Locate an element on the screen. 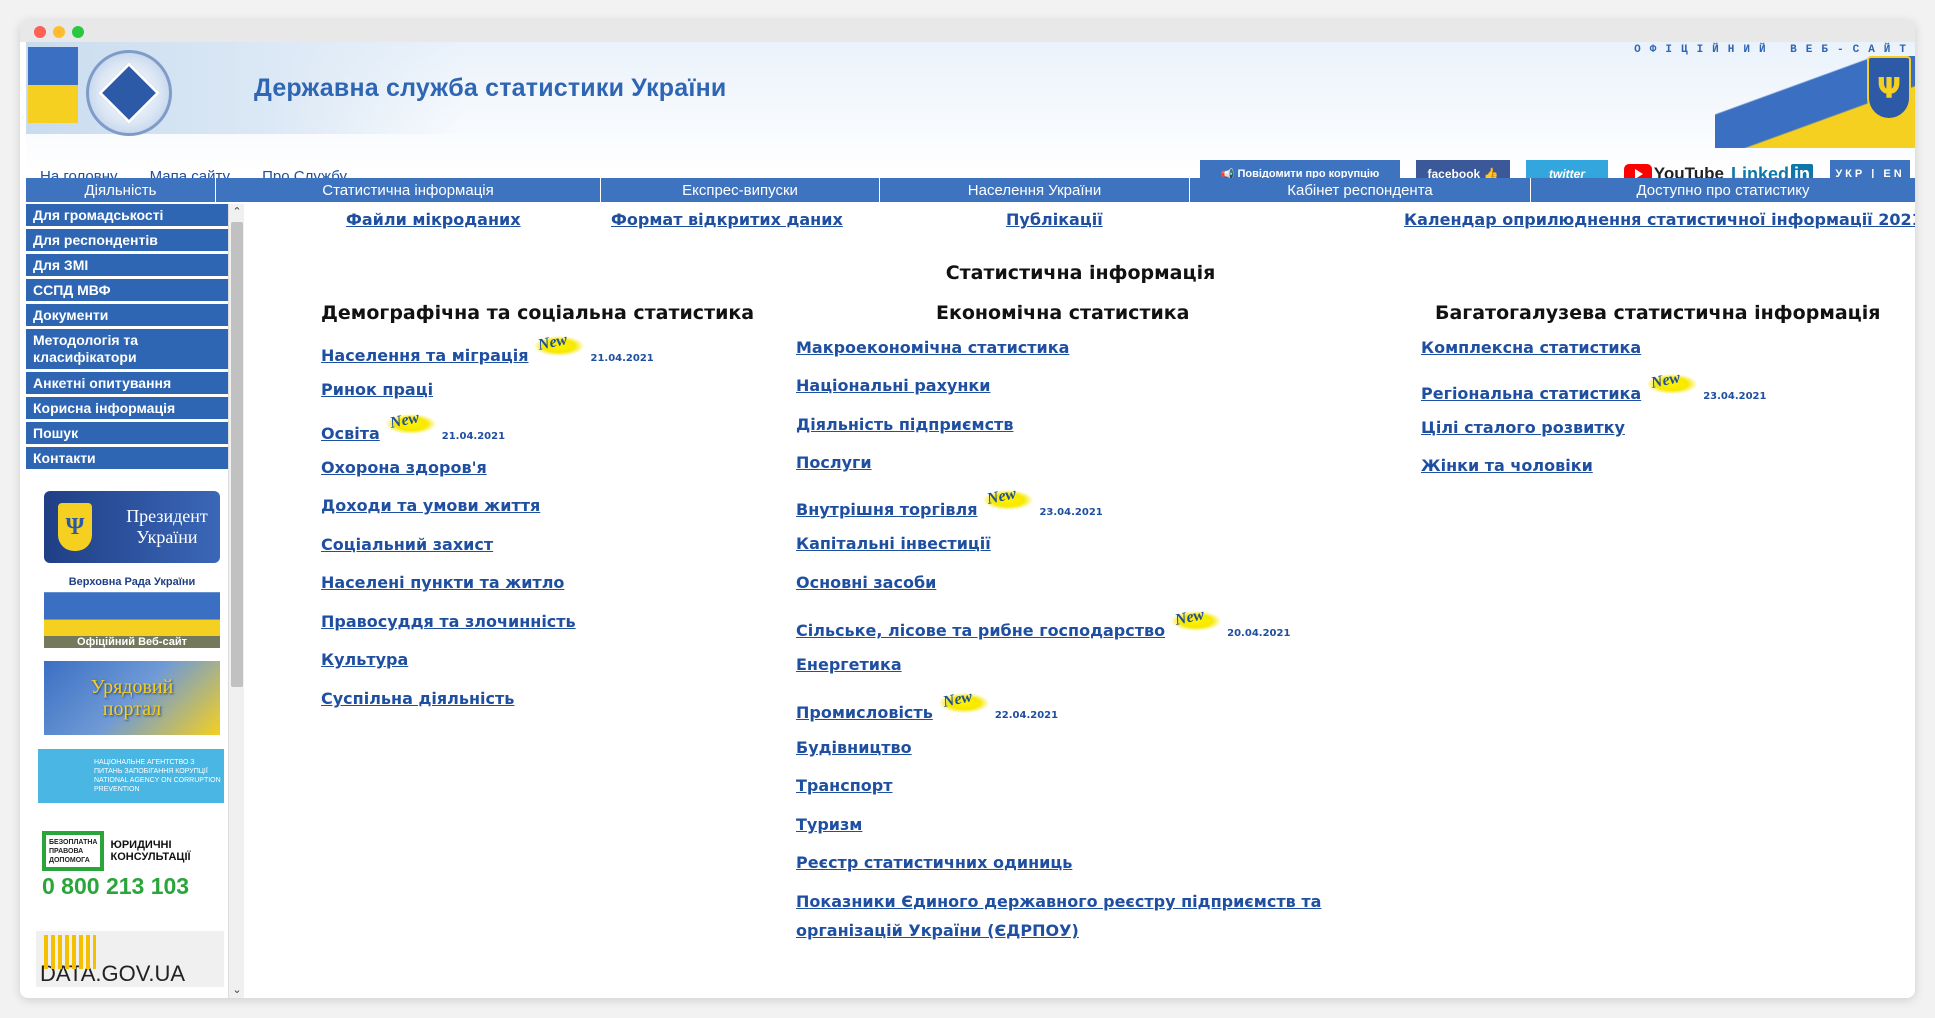  close-window-icon is located at coordinates (40, 32).